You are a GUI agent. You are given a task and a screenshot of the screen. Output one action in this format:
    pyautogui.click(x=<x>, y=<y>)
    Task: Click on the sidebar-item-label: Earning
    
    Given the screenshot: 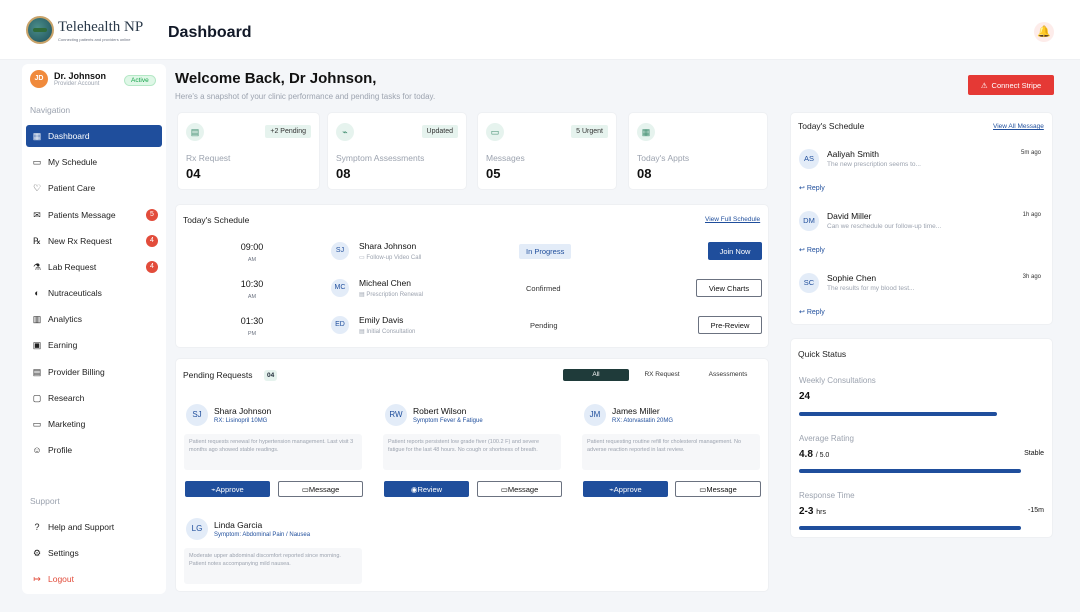 What is the action you would take?
    pyautogui.click(x=63, y=345)
    